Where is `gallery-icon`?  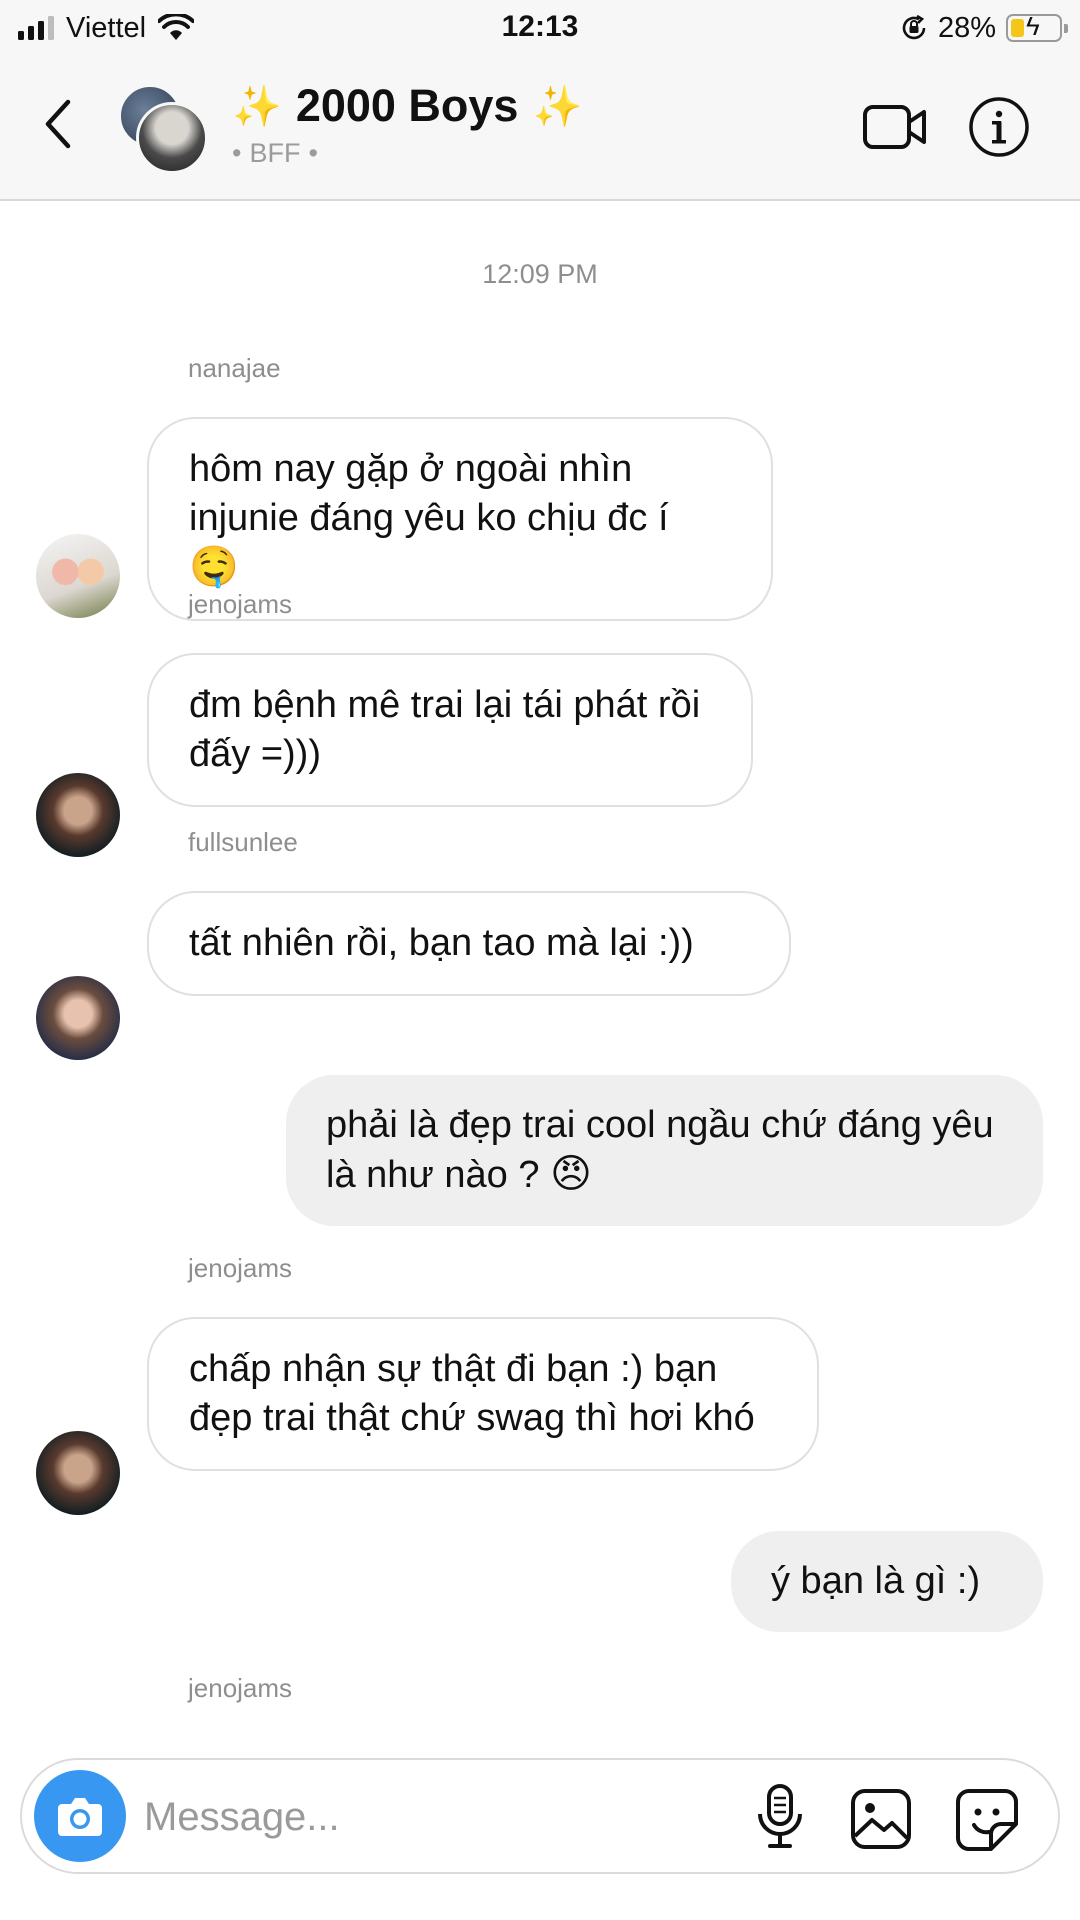
gallery-icon is located at coordinates (881, 1819).